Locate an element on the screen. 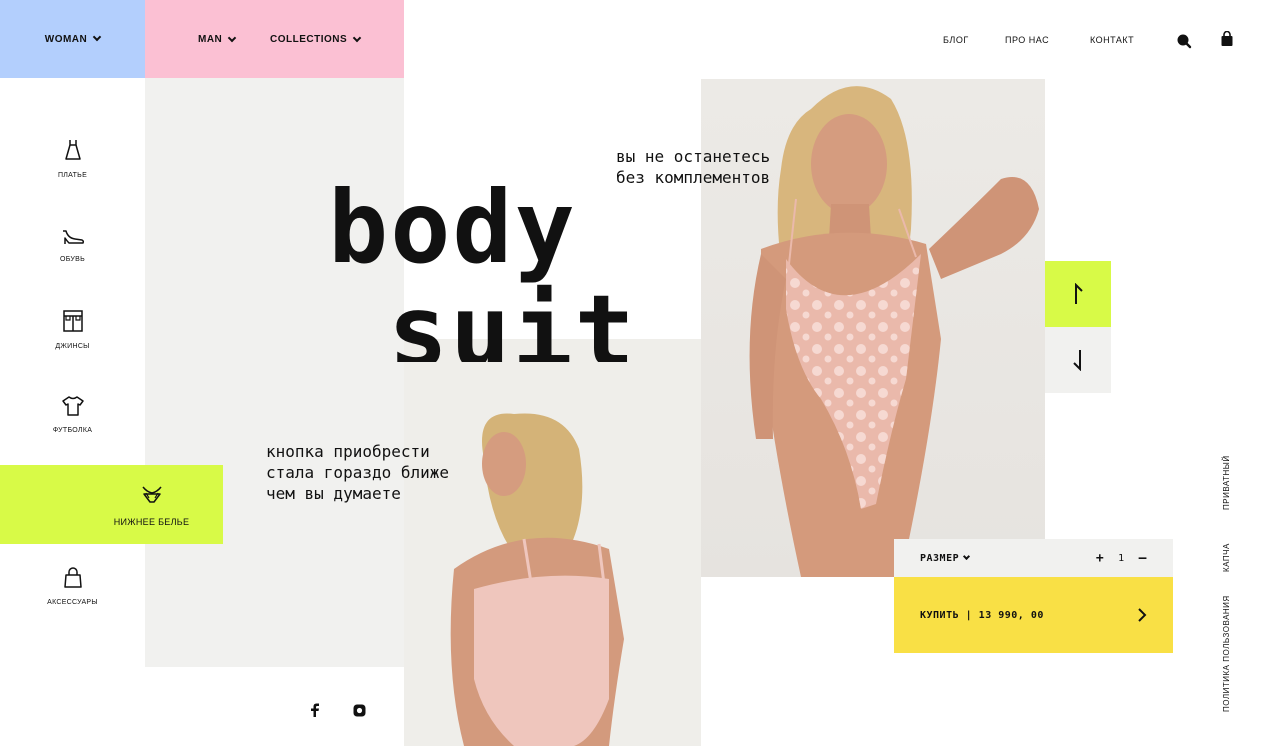  buy-button: КУПИТЬ | 13 990, 00 is located at coordinates (1033, 615).